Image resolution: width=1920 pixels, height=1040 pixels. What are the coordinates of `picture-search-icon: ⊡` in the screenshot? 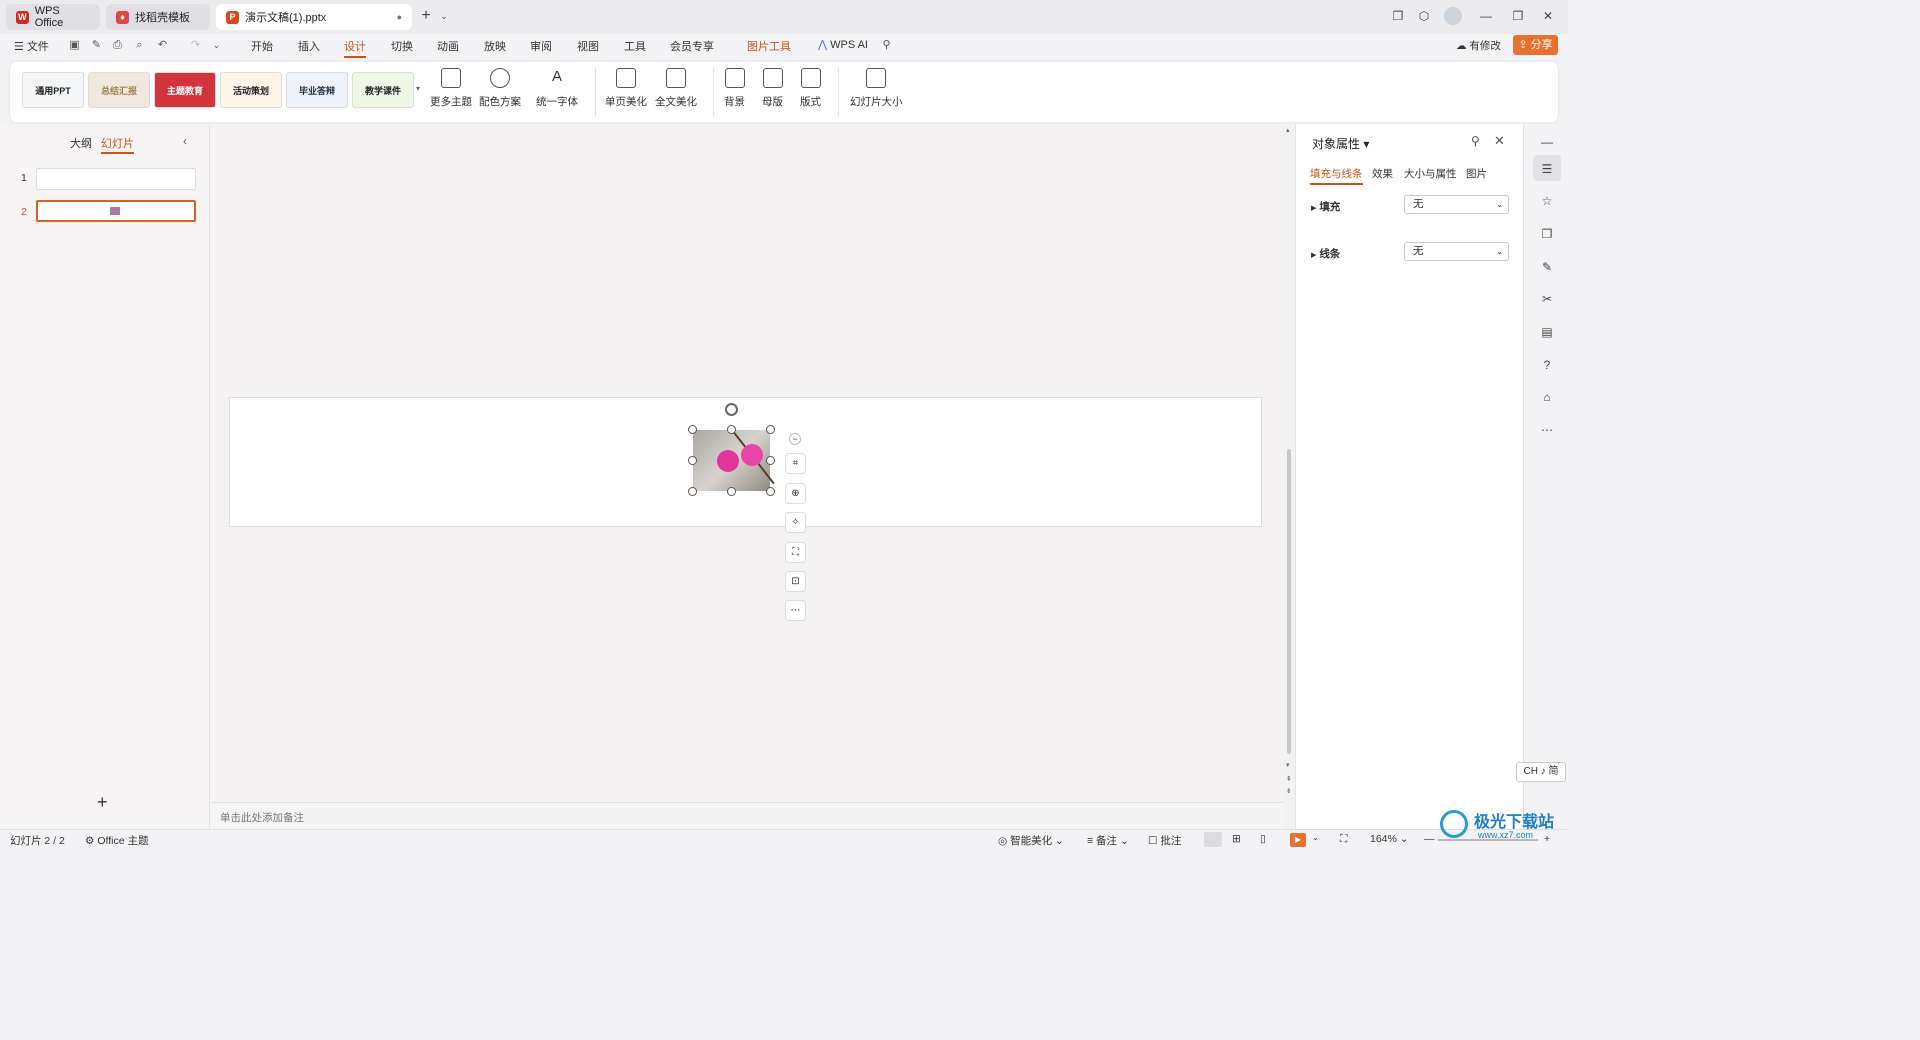 It's located at (795, 581).